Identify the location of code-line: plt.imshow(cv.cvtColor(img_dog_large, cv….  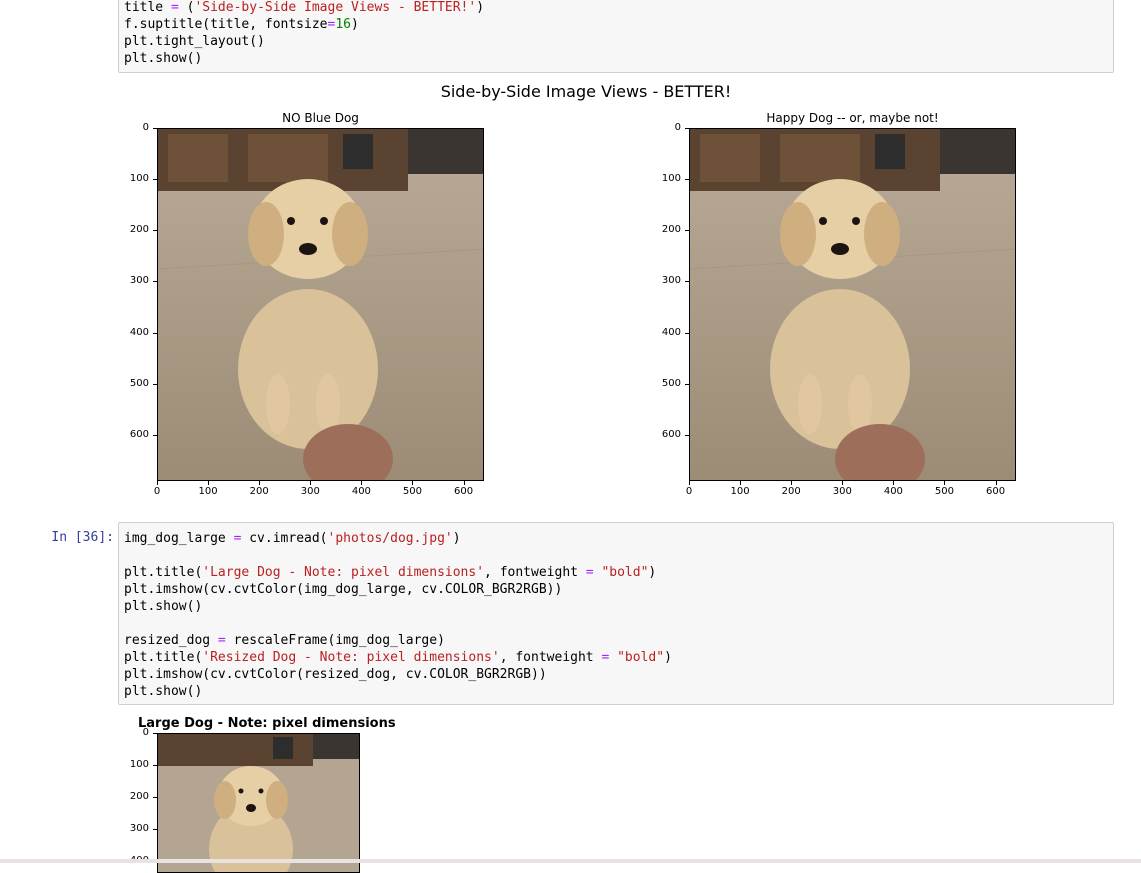
(343, 589).